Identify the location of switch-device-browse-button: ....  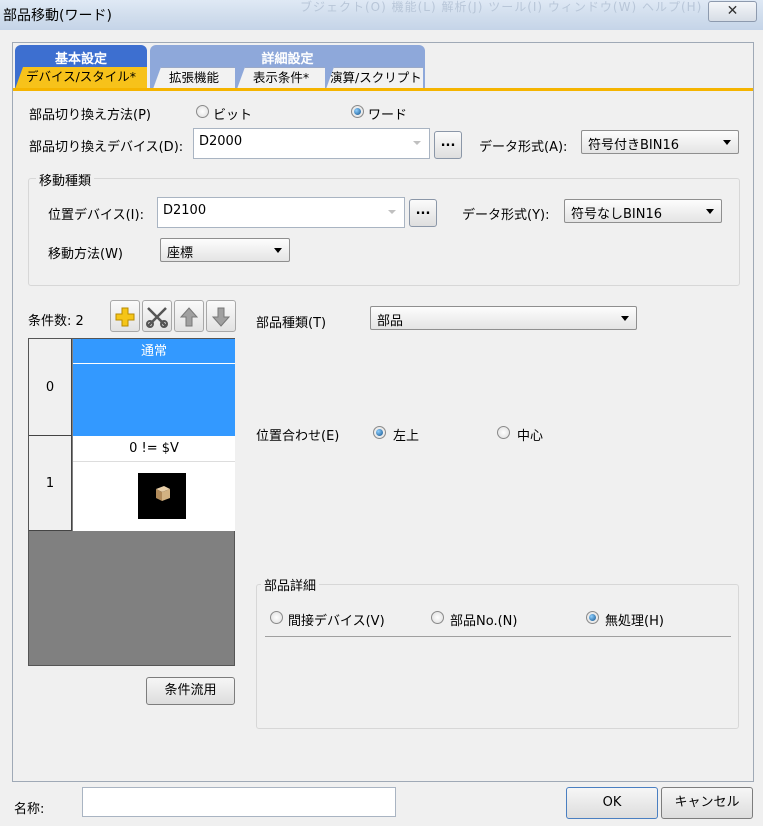
(448, 145).